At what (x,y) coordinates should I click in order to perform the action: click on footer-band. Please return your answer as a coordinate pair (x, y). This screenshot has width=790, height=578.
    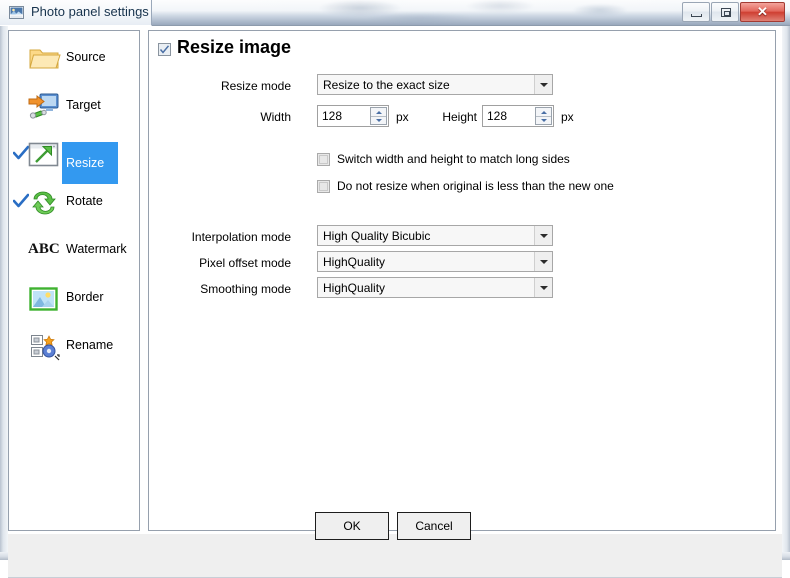
    Looking at the image, I should click on (395, 556).